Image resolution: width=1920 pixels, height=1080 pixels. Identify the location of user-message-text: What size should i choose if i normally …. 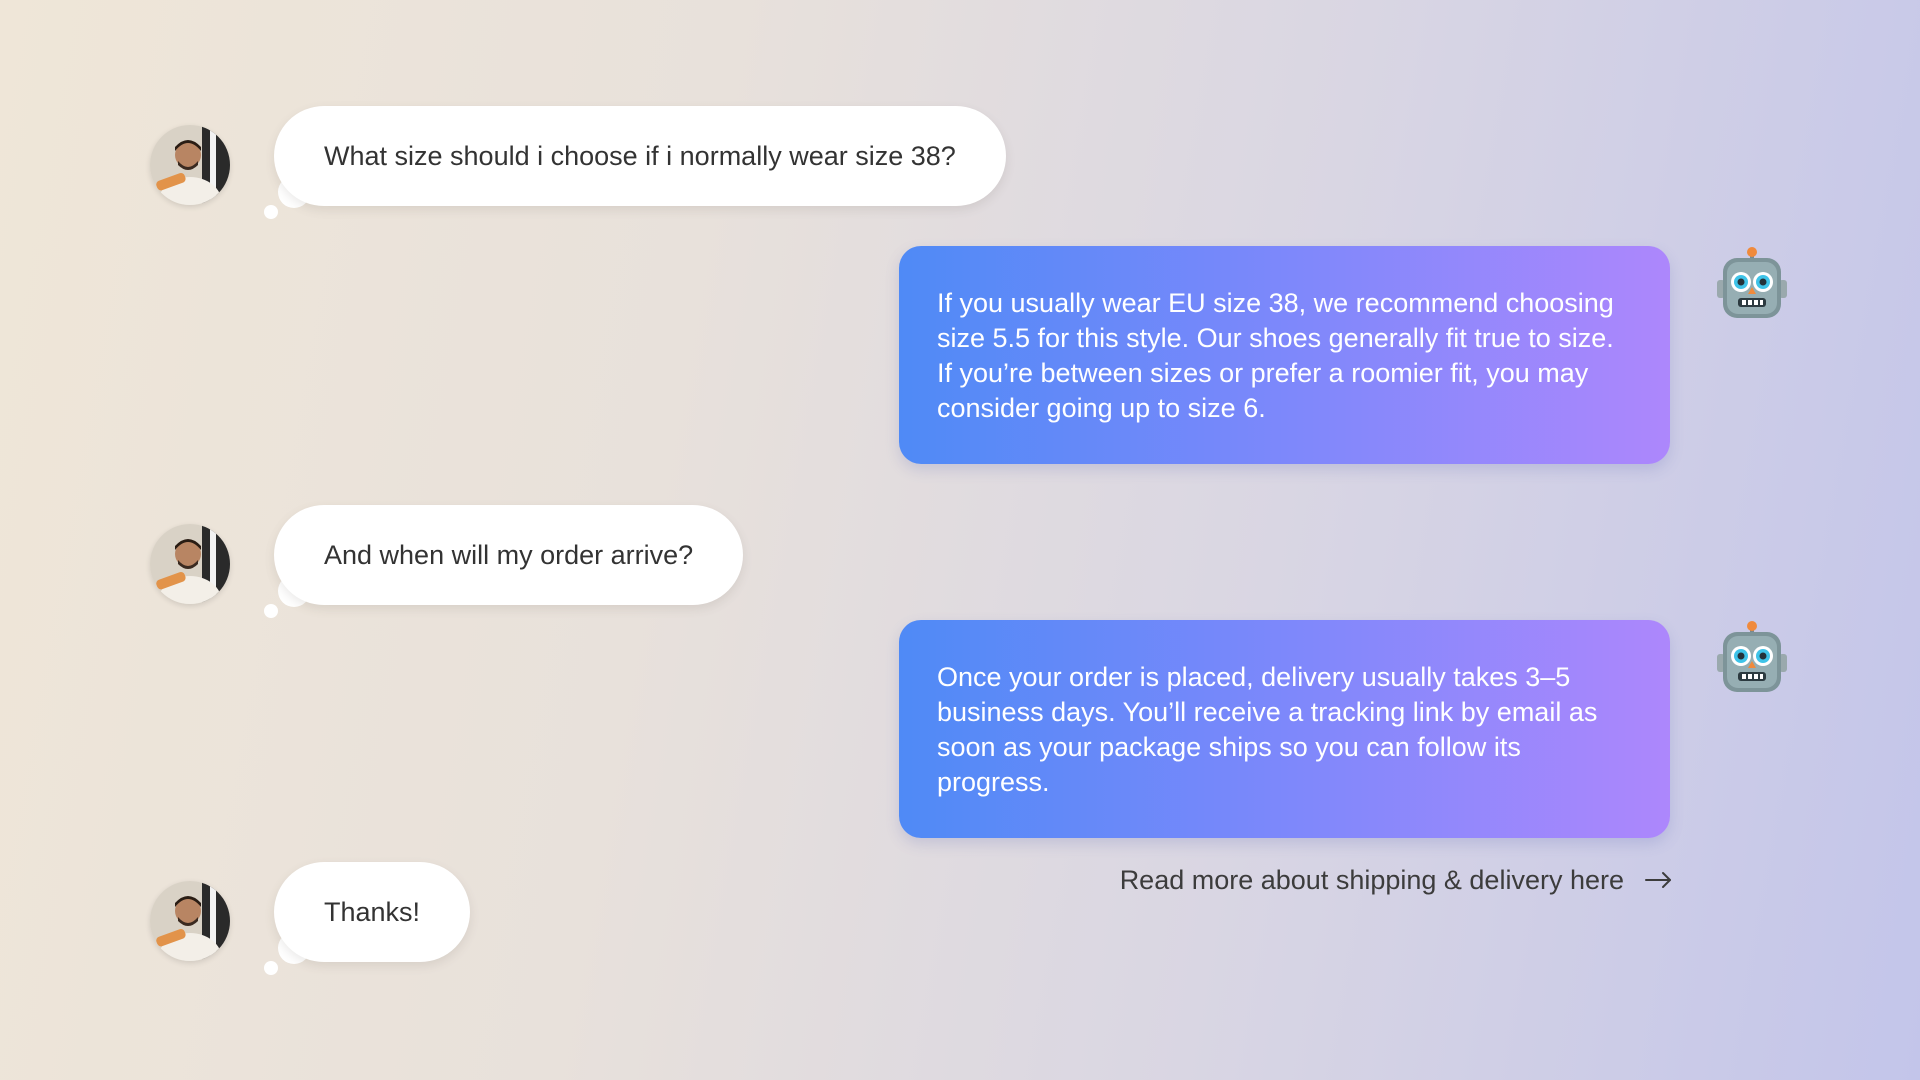
(640, 155).